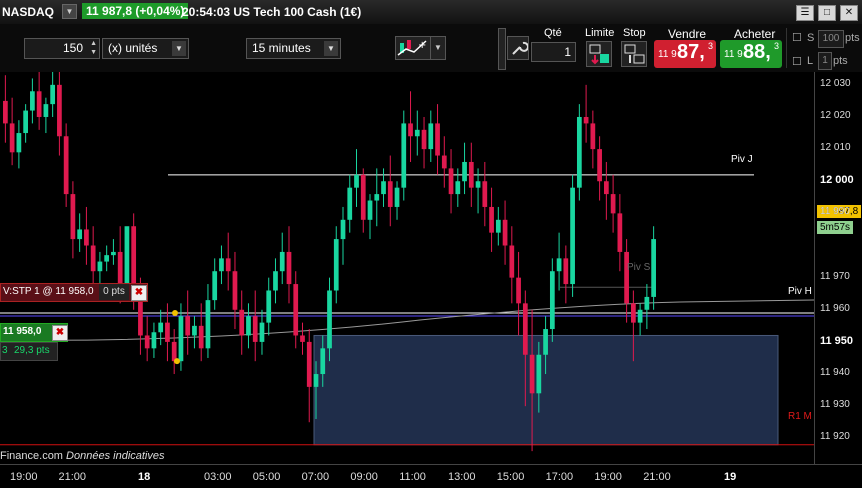 The height and width of the screenshot is (488, 862). What do you see at coordinates (145, 48) in the screenshot?
I see `unit-select: (x) unités ▼` at bounding box center [145, 48].